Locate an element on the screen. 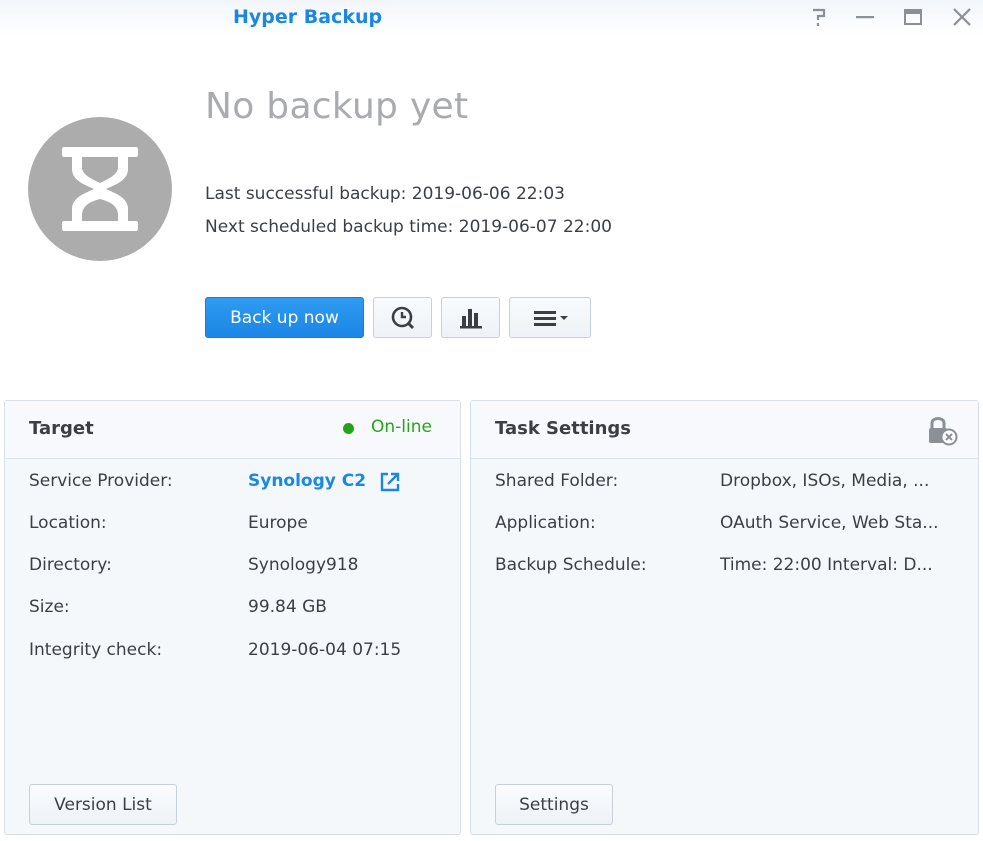 The height and width of the screenshot is (841, 983). more-actions-menu is located at coordinates (550, 317).